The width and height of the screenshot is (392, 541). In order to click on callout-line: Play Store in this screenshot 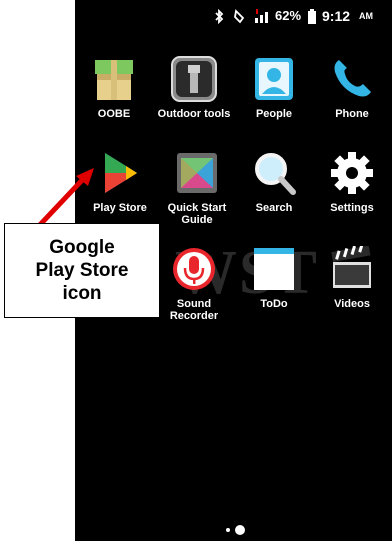, I will do `click(82, 270)`.